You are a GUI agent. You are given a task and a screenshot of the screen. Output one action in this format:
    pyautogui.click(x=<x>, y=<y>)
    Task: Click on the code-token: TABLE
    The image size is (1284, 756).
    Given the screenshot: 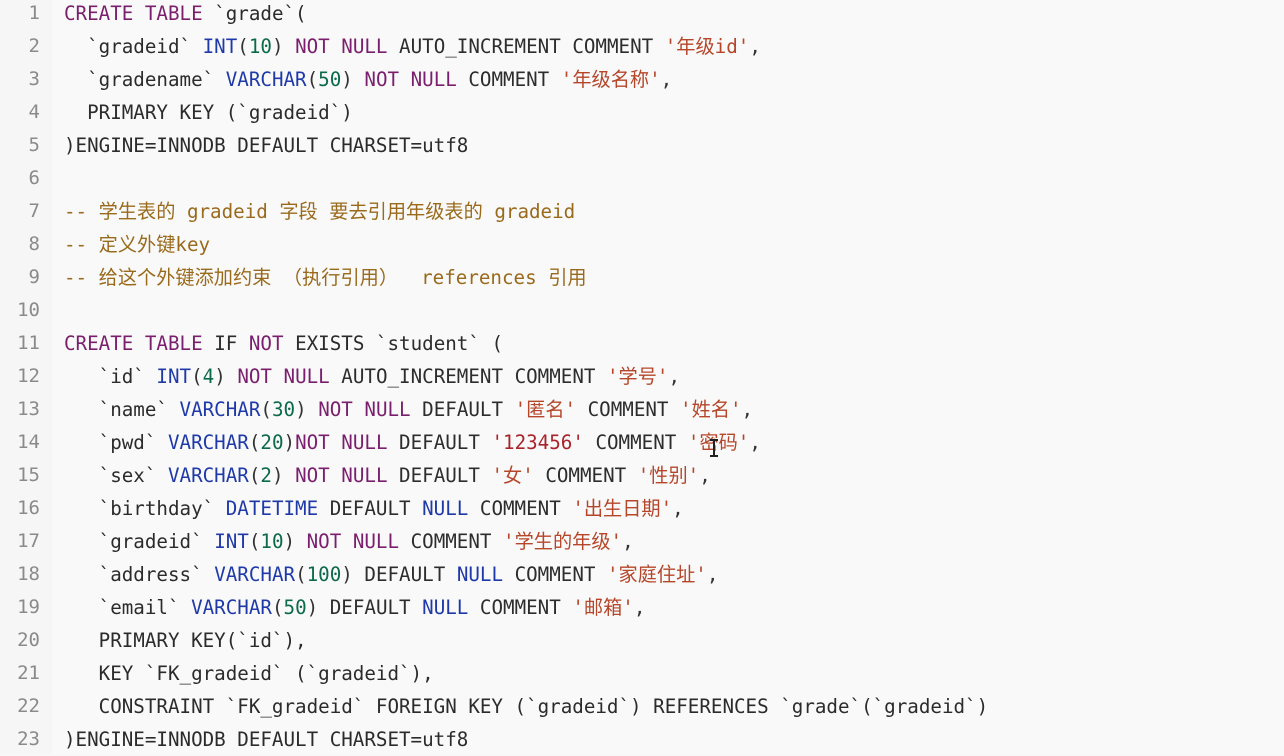 What is the action you would take?
    pyautogui.click(x=173, y=343)
    